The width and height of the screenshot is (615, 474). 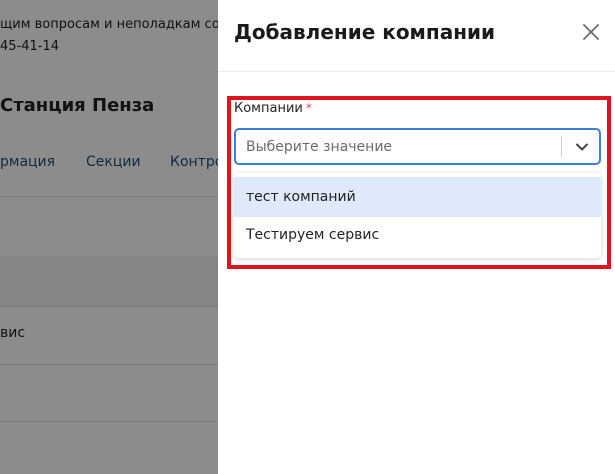 What do you see at coordinates (268, 108) in the screenshot?
I see `companies-label-text: Компании` at bounding box center [268, 108].